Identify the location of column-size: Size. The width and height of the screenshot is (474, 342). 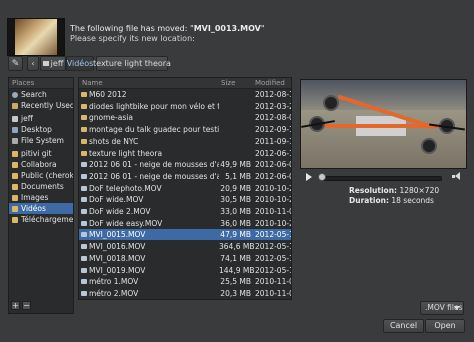
(228, 83).